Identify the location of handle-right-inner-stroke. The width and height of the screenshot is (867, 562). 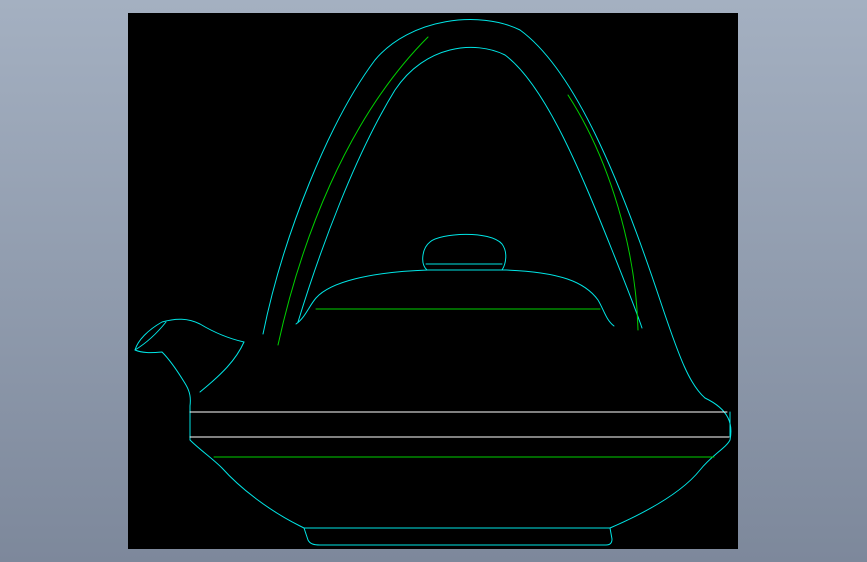
(603, 212).